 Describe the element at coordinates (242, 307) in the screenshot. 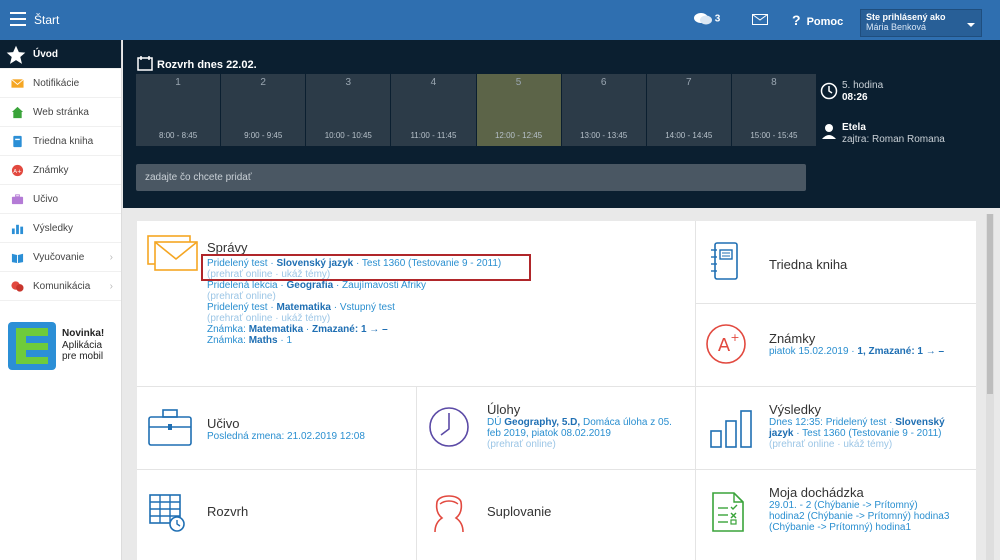

I see `text: Pridelený test ·` at that location.